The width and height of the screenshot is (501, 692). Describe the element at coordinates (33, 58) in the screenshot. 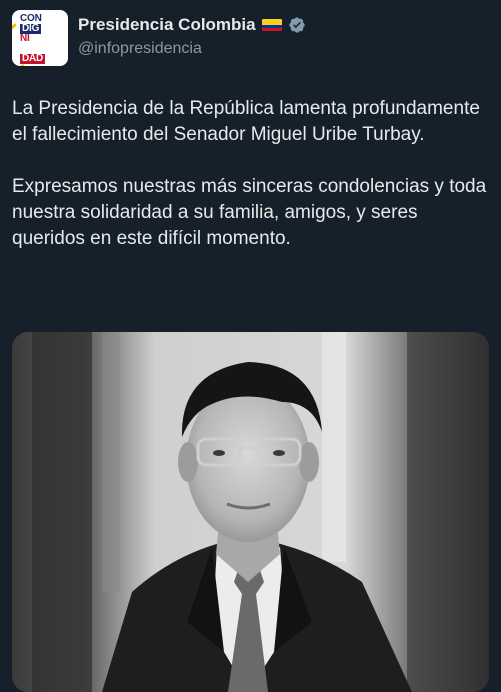

I see `avatar-text-line-4: DAD` at that location.